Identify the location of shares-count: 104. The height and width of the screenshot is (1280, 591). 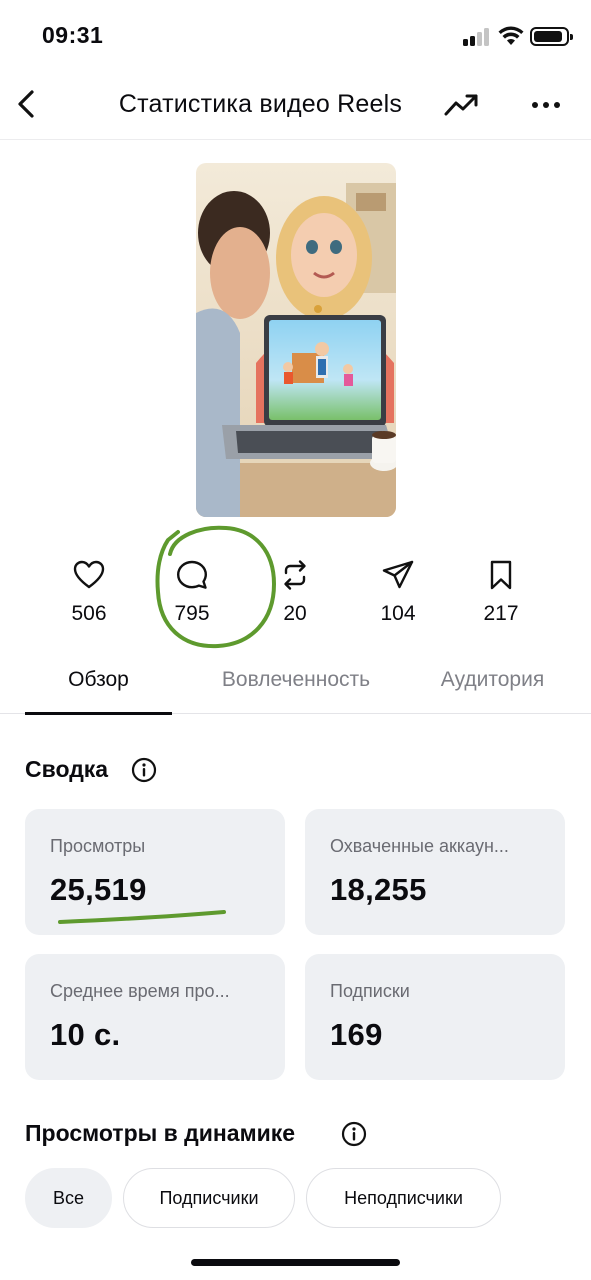
(398, 613).